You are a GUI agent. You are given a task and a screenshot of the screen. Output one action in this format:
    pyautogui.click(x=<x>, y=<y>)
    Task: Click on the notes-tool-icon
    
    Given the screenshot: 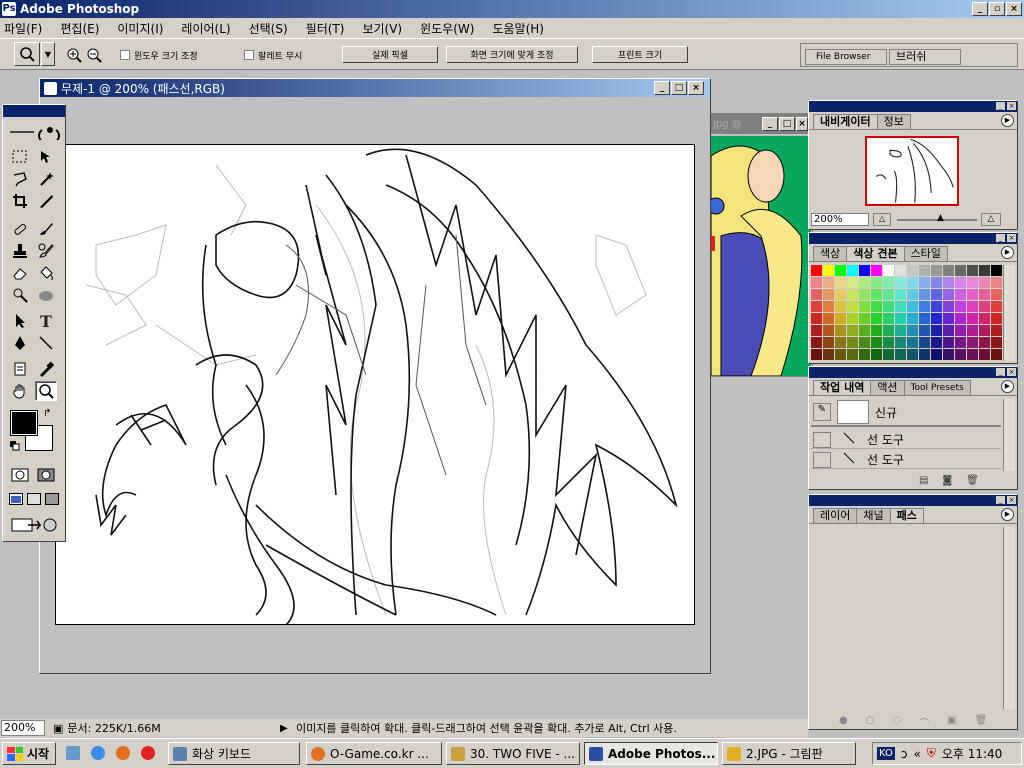 What is the action you would take?
    pyautogui.click(x=20, y=369)
    